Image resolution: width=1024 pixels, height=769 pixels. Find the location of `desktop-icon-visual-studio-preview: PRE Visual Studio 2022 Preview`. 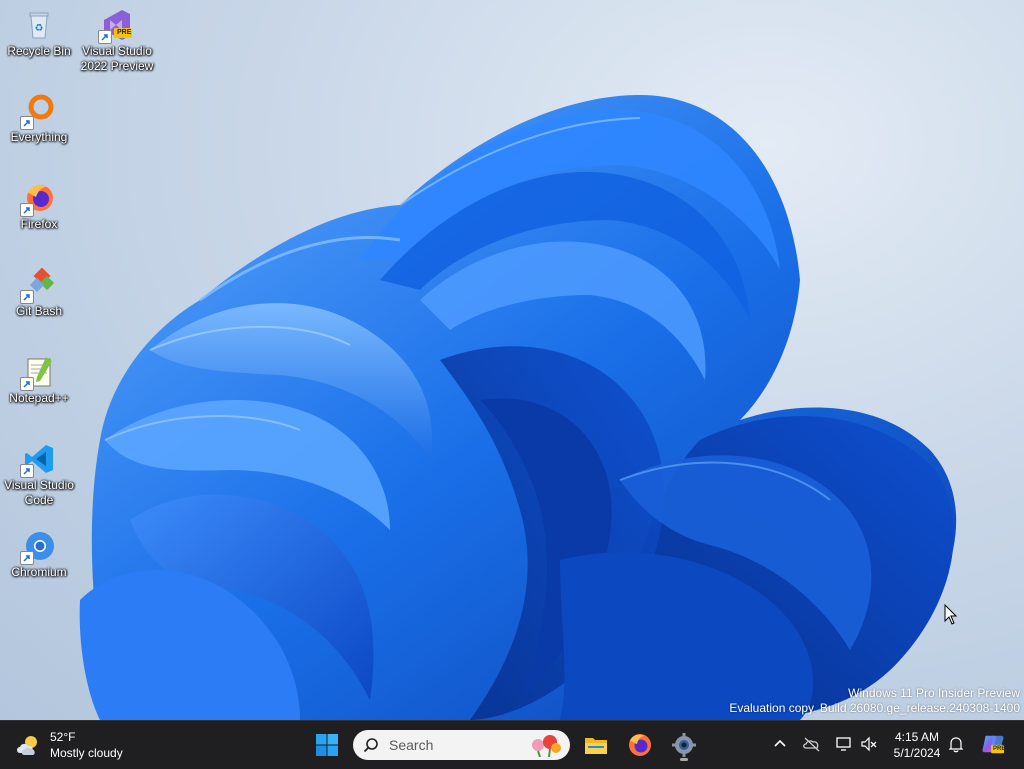

desktop-icon-visual-studio-preview: PRE Visual Studio 2022 Preview is located at coordinates (117, 41).